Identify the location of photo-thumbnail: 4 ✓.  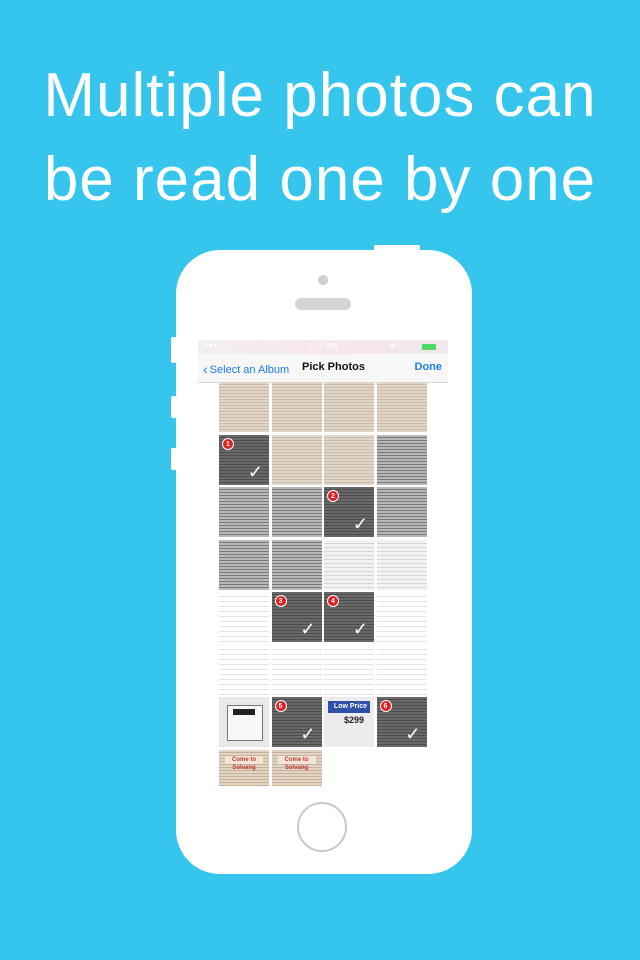
(349, 617).